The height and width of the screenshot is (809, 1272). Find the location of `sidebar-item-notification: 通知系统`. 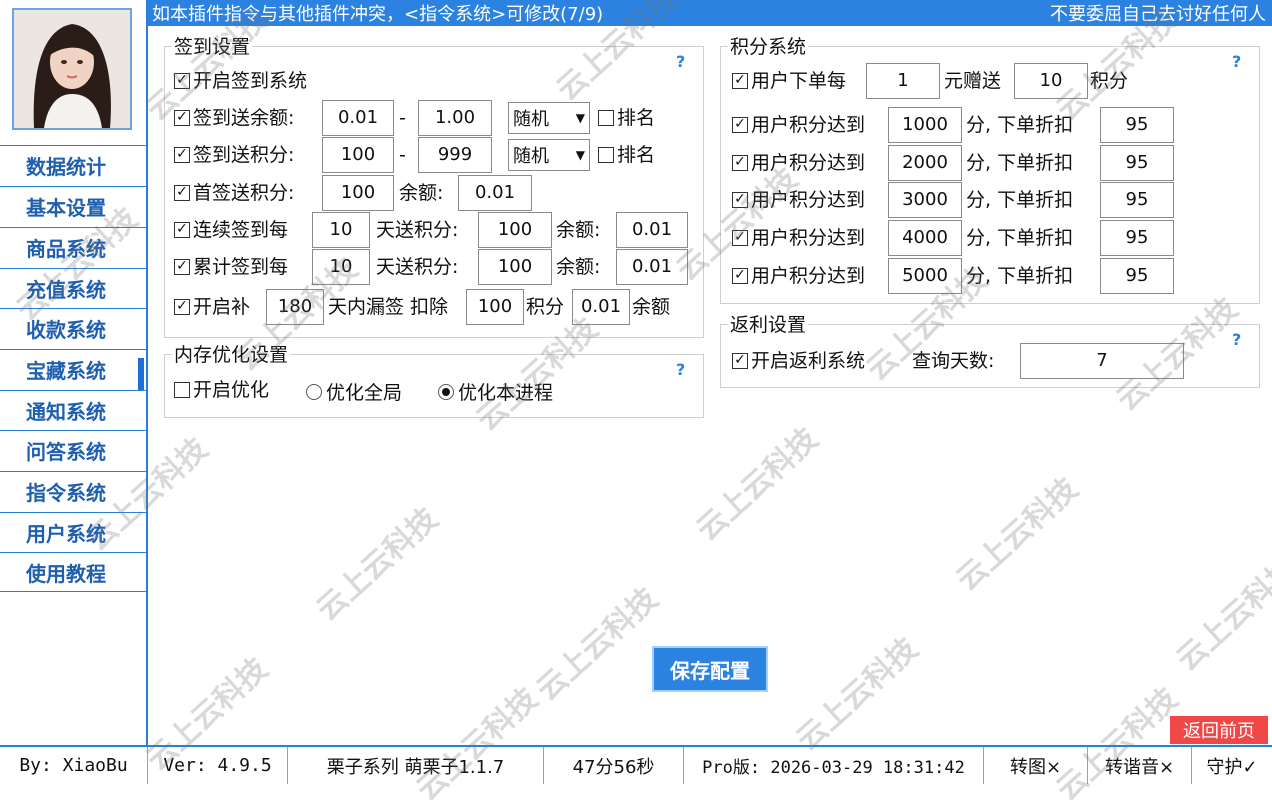

sidebar-item-notification: 通知系统 is located at coordinates (73, 410).